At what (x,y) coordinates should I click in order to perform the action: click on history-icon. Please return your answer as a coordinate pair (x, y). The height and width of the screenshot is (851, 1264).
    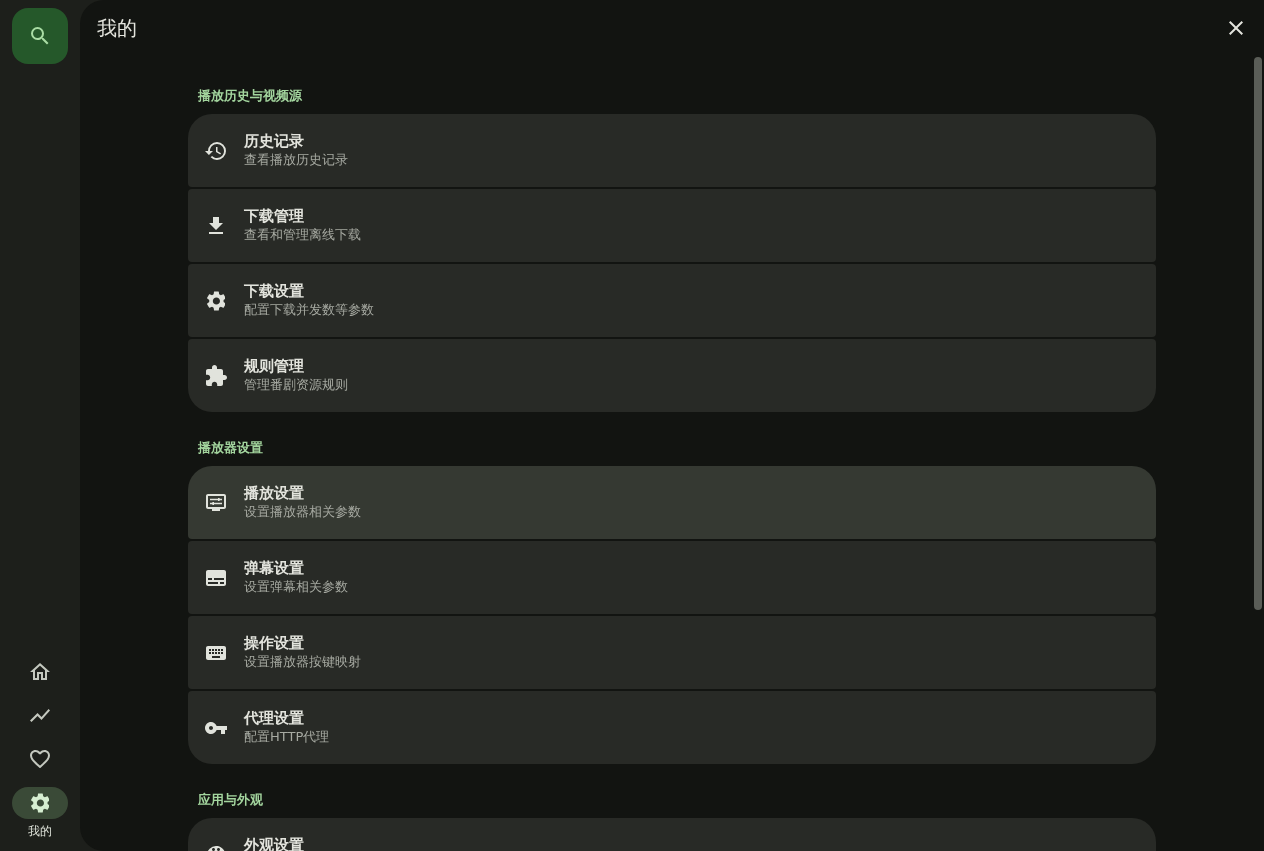
    Looking at the image, I should click on (216, 150).